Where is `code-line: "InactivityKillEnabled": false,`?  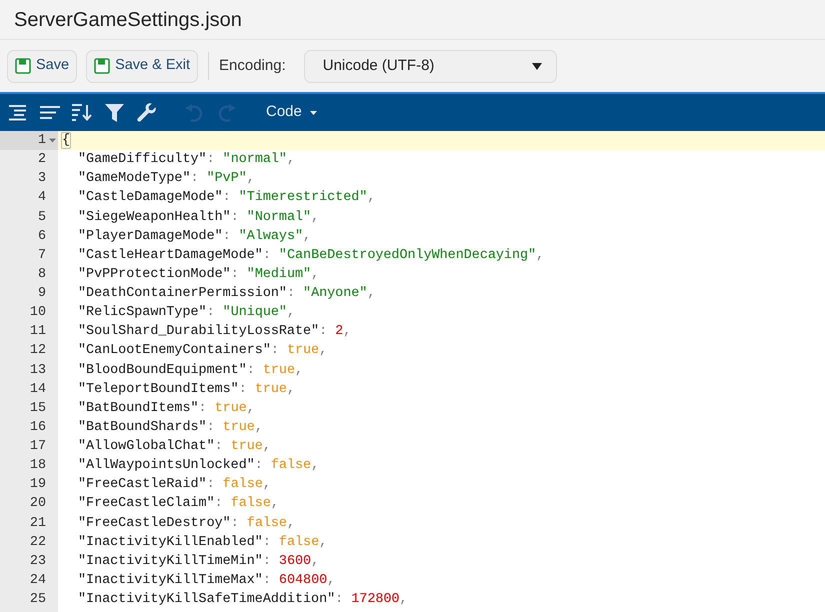
code-line: "InactivityKillEnabled": false, is located at coordinates (203, 542).